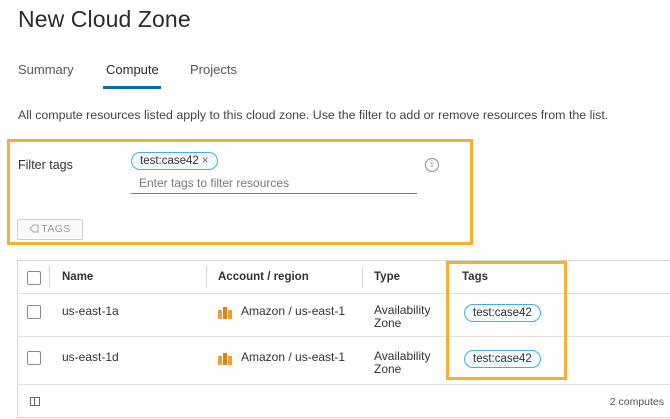 This screenshot has height=419, width=670. What do you see at coordinates (432, 165) in the screenshot?
I see `info-icon: i` at bounding box center [432, 165].